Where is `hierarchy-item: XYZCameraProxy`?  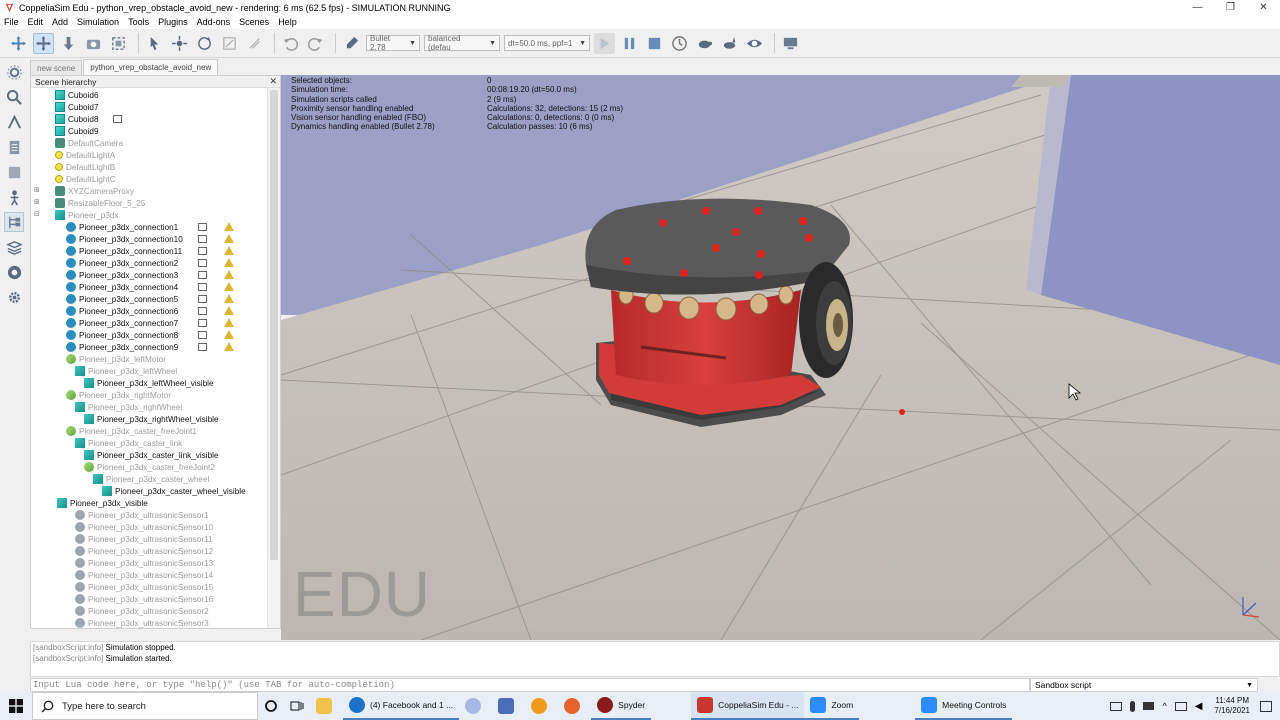
hierarchy-item: XYZCameraProxy is located at coordinates (94, 191).